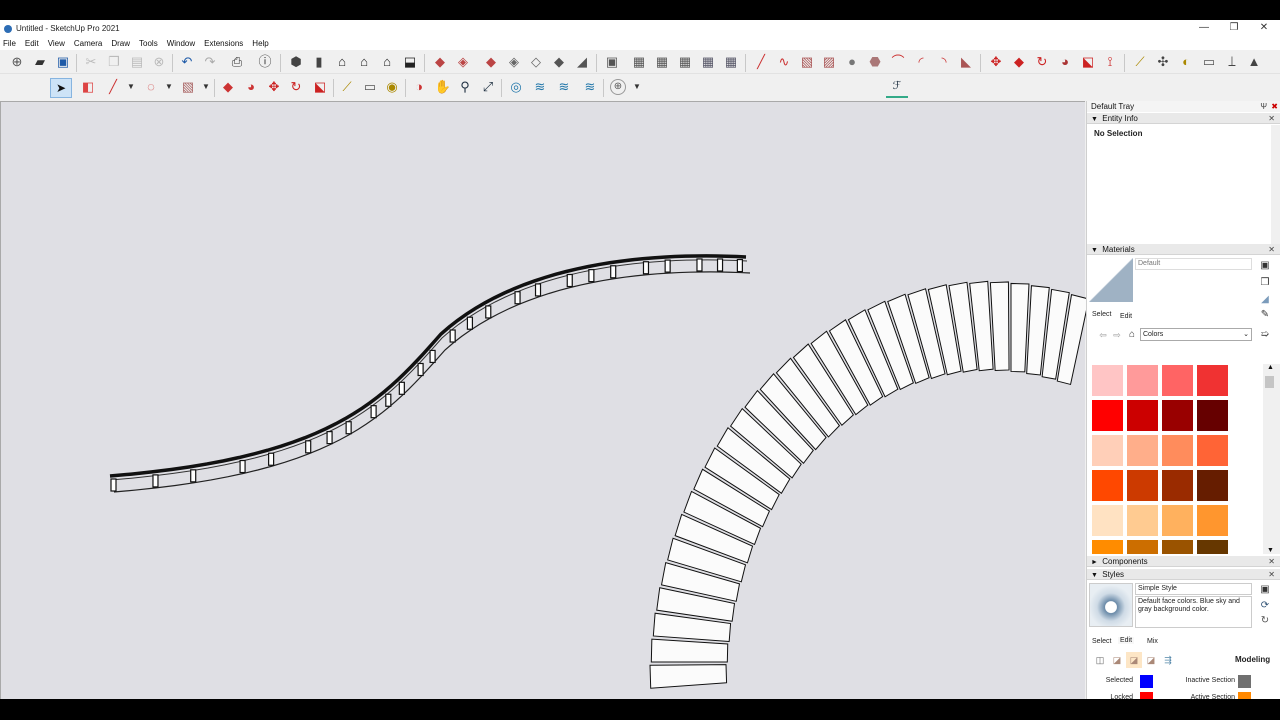  Describe the element at coordinates (491, 62) in the screenshot. I see `hidden-line-icon: ◆` at that location.